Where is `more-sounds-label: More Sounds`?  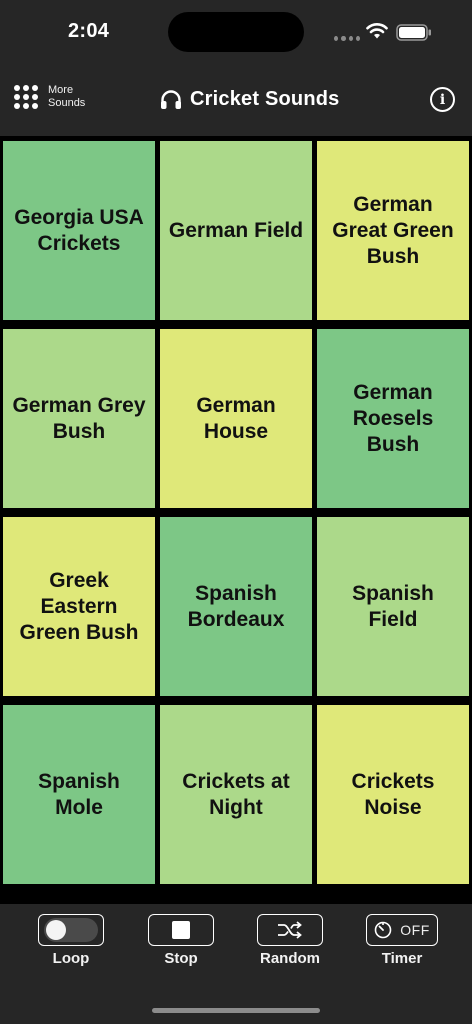 more-sounds-label: More Sounds is located at coordinates (67, 96).